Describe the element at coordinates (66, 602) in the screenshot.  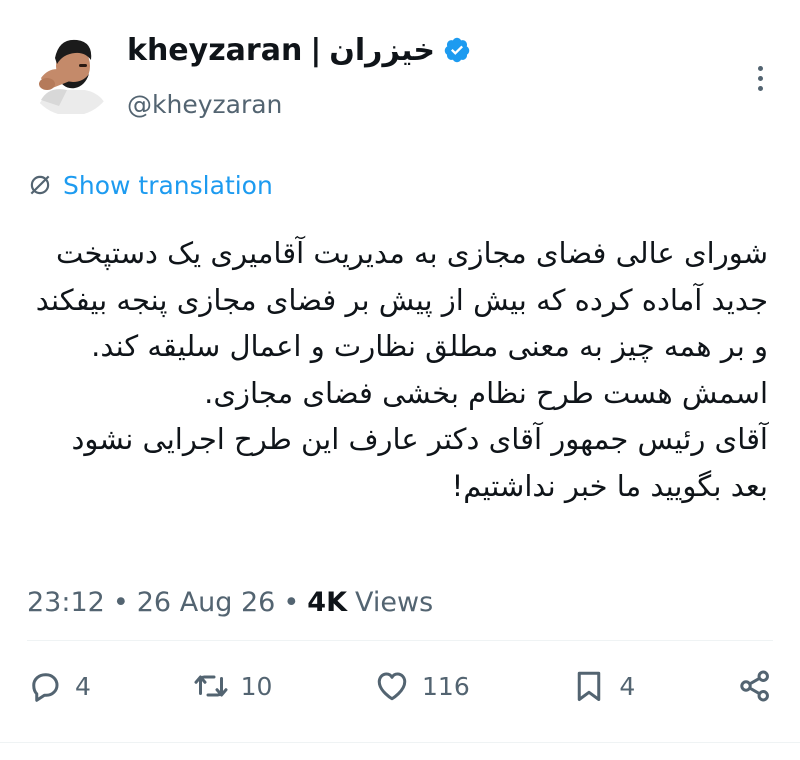
I see `tweet-time: 23:12` at that location.